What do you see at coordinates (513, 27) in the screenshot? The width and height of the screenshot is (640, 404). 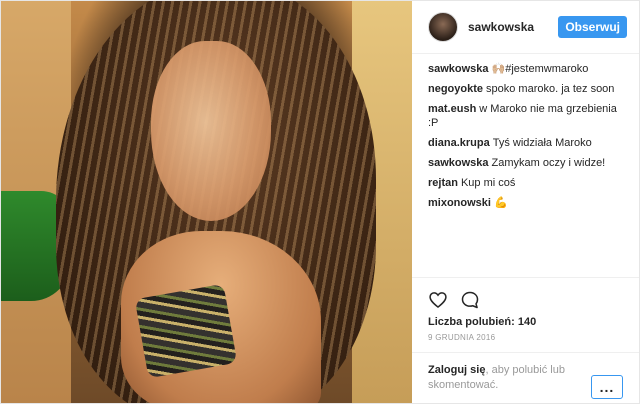 I see `header-username: sawkowska` at bounding box center [513, 27].